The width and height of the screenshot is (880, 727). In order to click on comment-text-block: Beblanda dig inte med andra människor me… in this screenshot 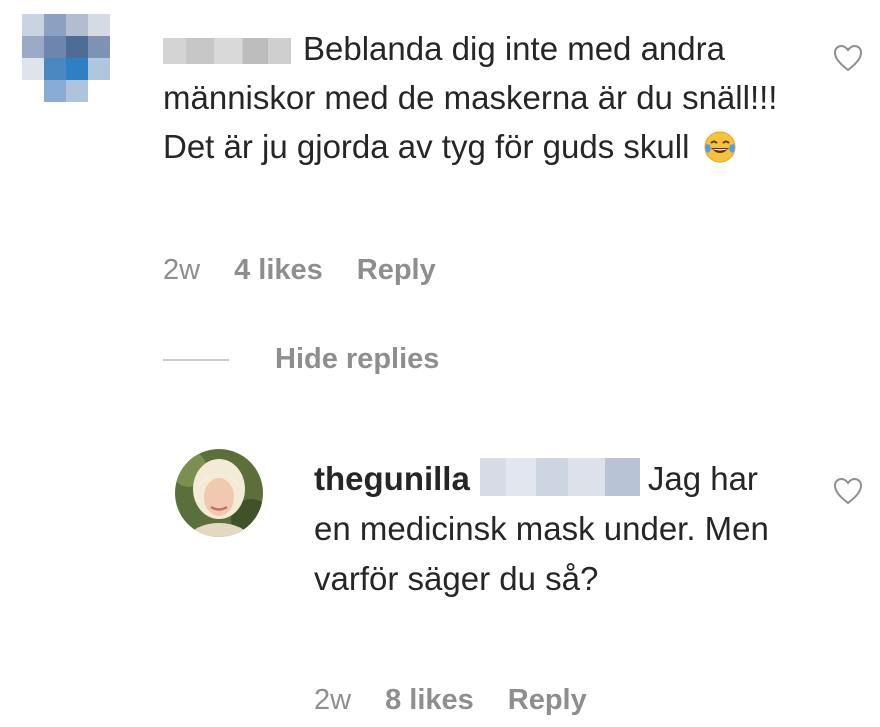, I will do `click(483, 97)`.